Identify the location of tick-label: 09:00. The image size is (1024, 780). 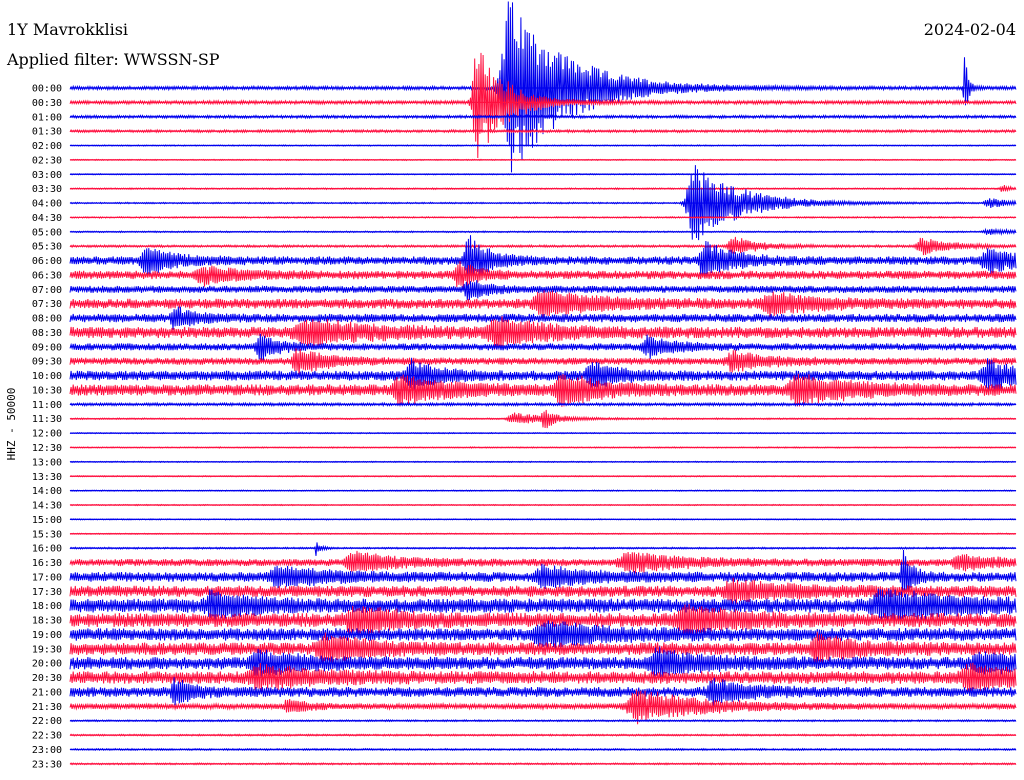
(47, 347).